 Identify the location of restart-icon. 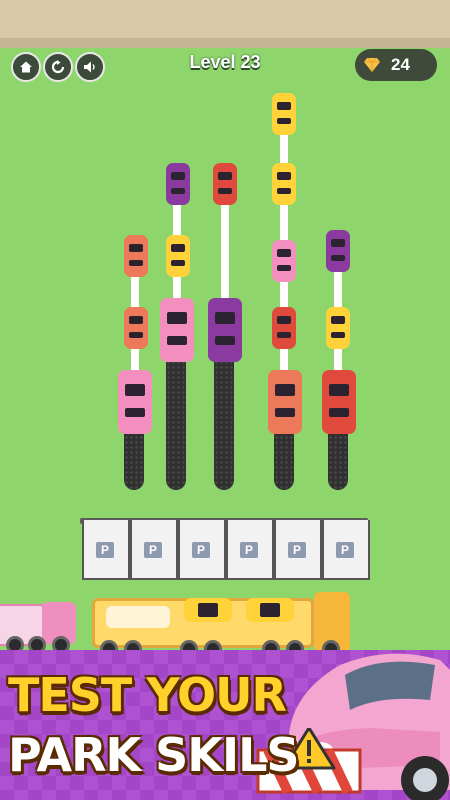
(58, 67).